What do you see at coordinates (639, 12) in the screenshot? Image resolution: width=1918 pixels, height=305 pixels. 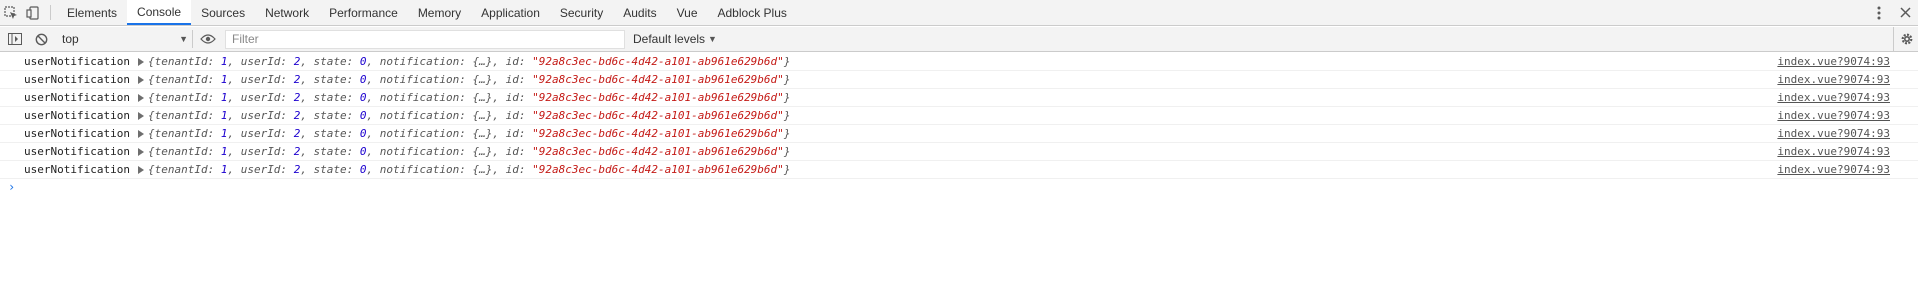 I see `tab-audits: Audits` at bounding box center [639, 12].